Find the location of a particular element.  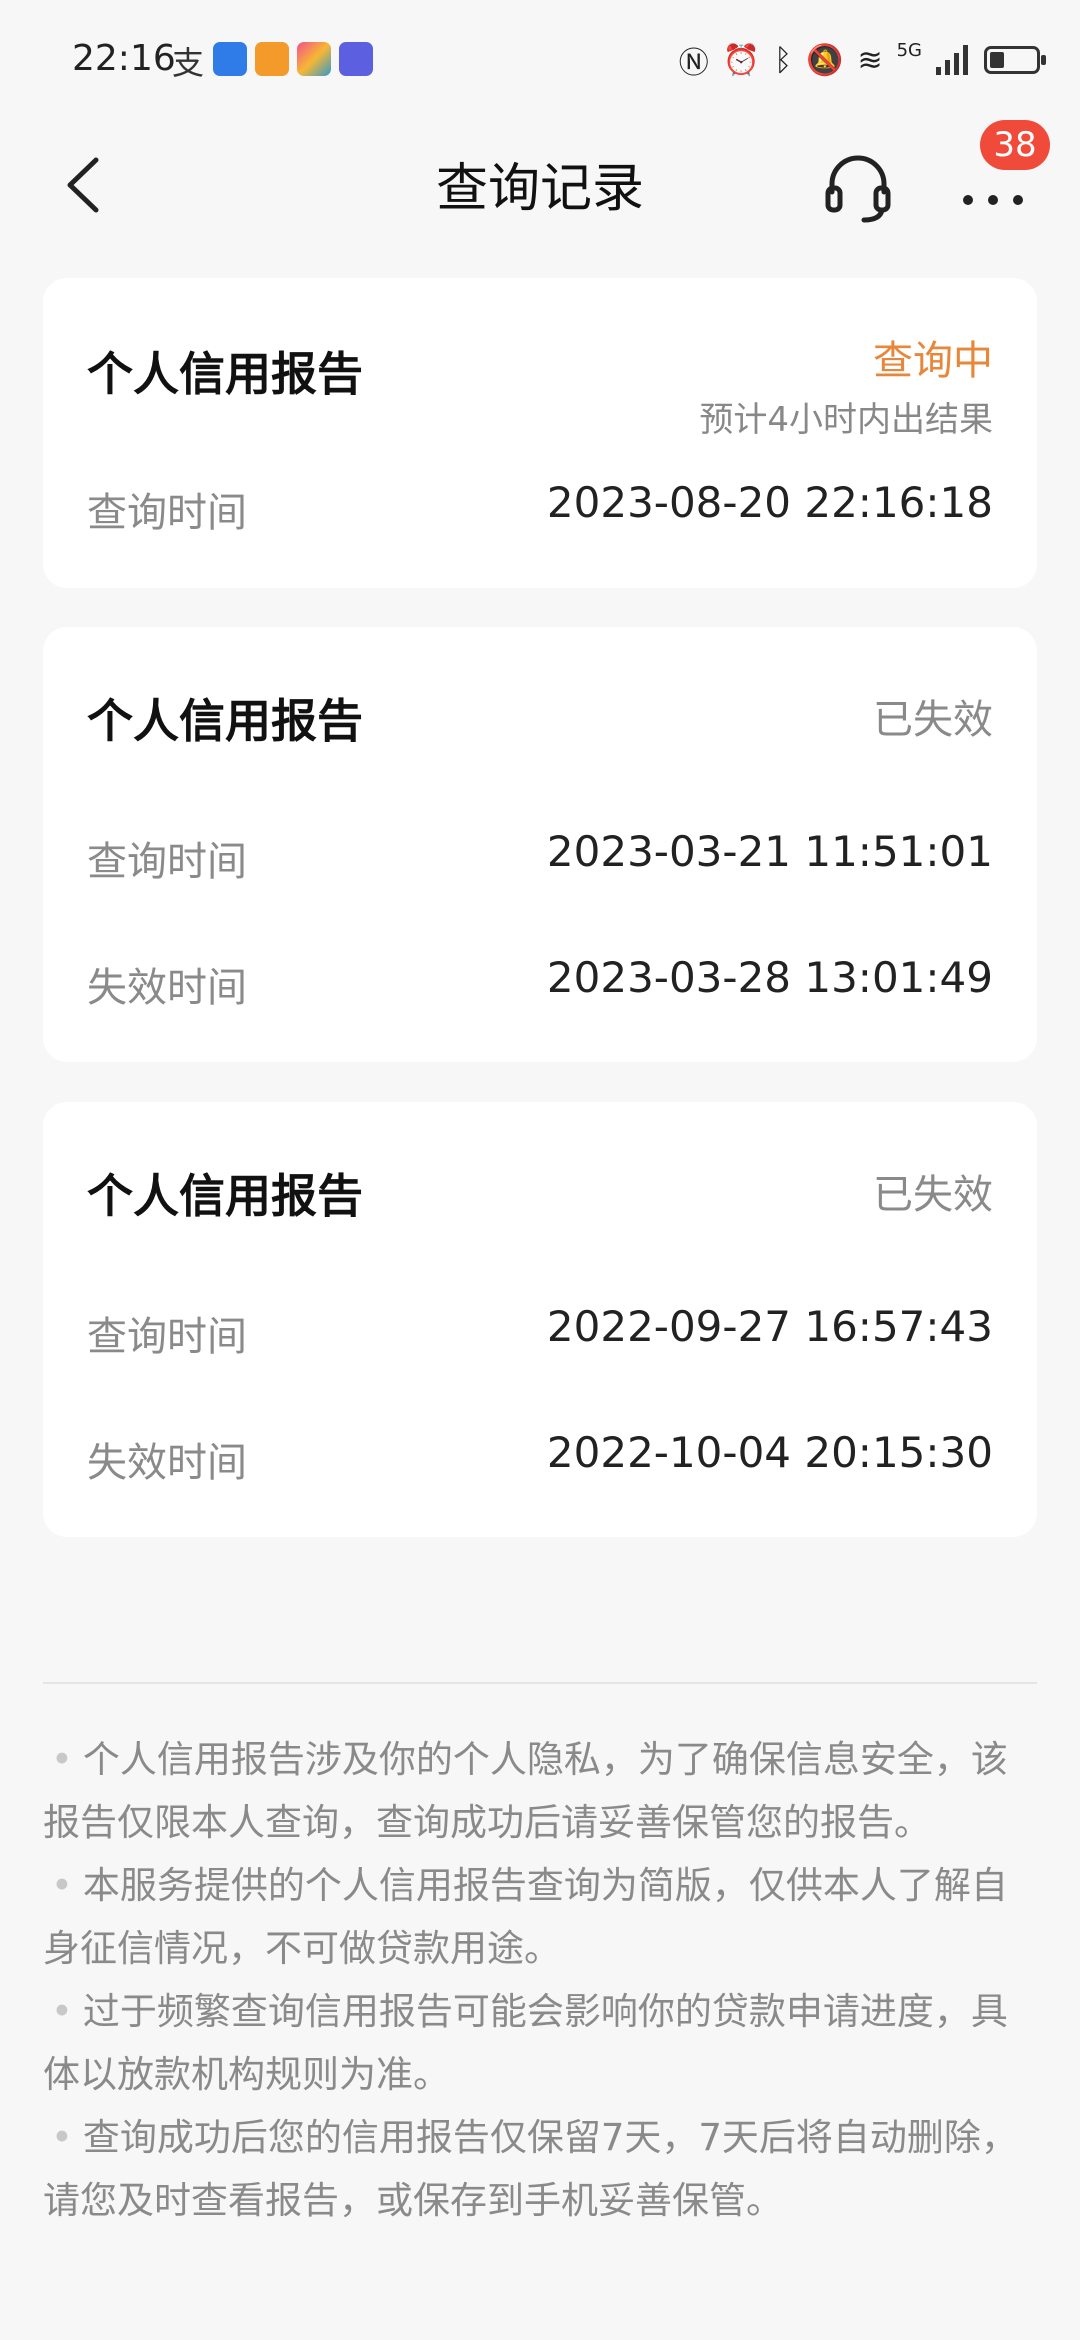

wifi-icon: ≋ is located at coordinates (870, 60).